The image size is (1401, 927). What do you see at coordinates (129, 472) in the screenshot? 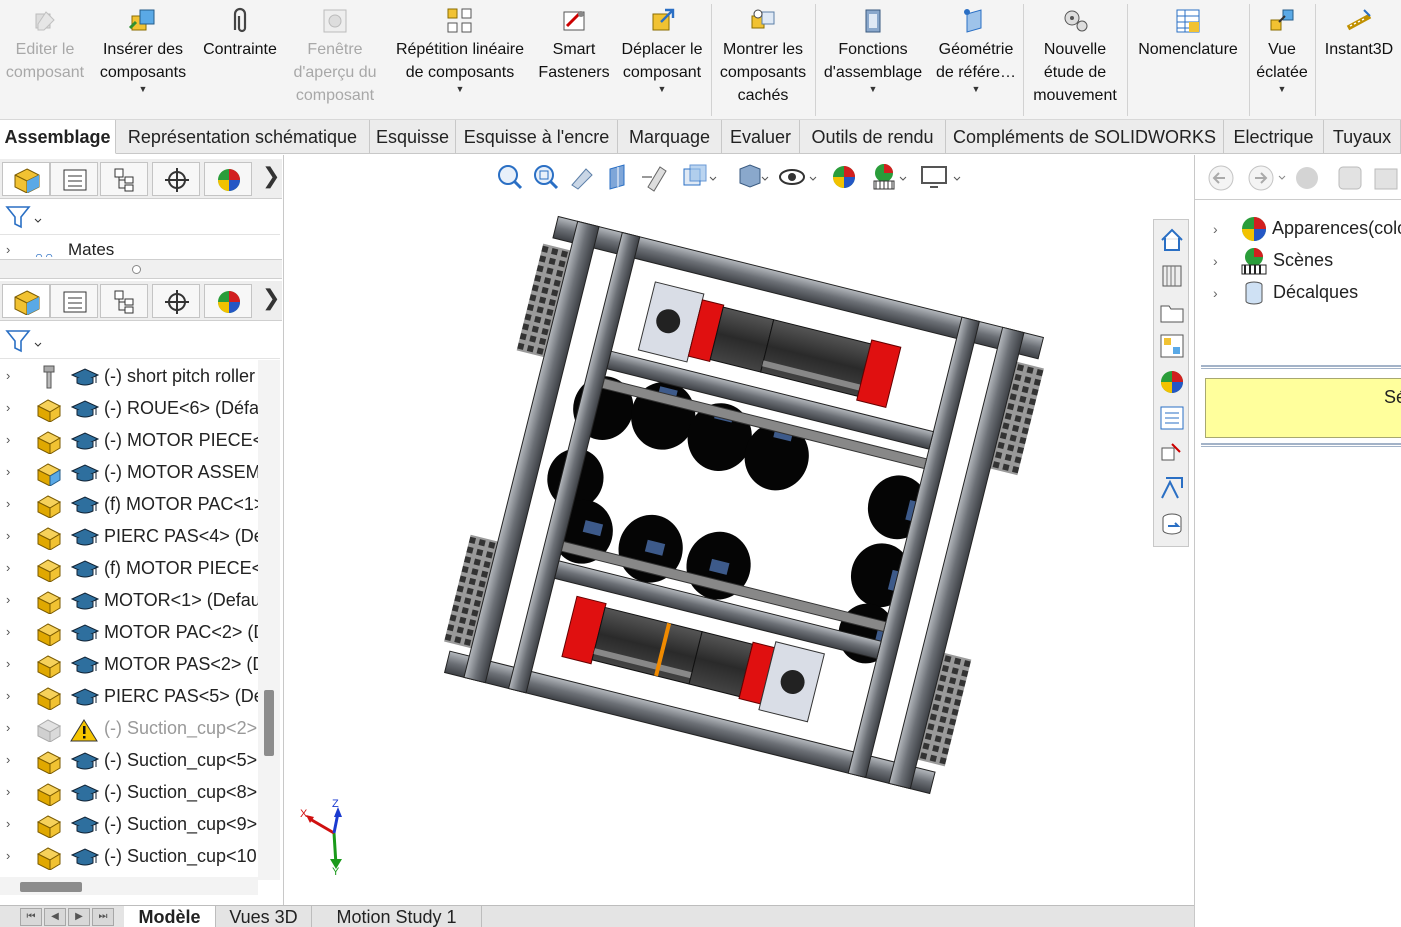
I see `tree-item: › (-) MOTOR ASSEMB` at bounding box center [129, 472].